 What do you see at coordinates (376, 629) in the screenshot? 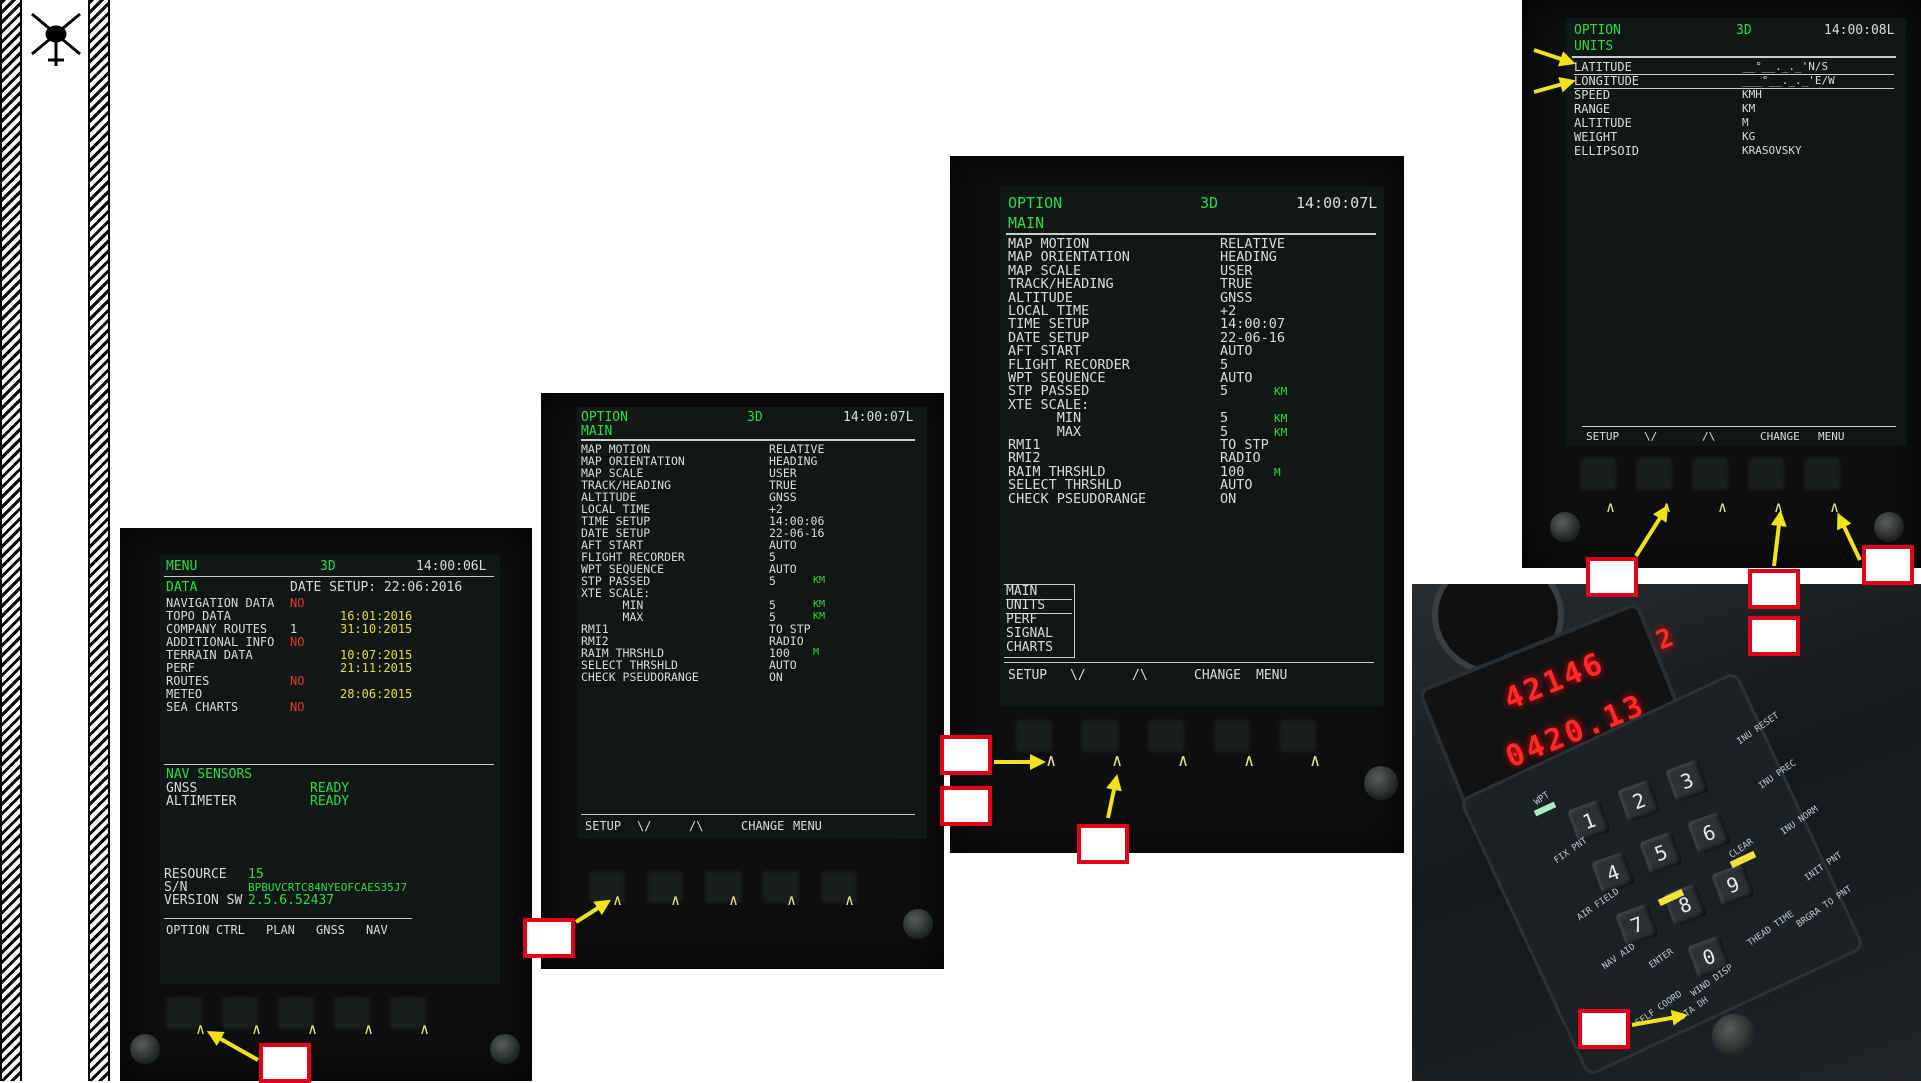
I see `list-item-date: 31:10:2015` at bounding box center [376, 629].